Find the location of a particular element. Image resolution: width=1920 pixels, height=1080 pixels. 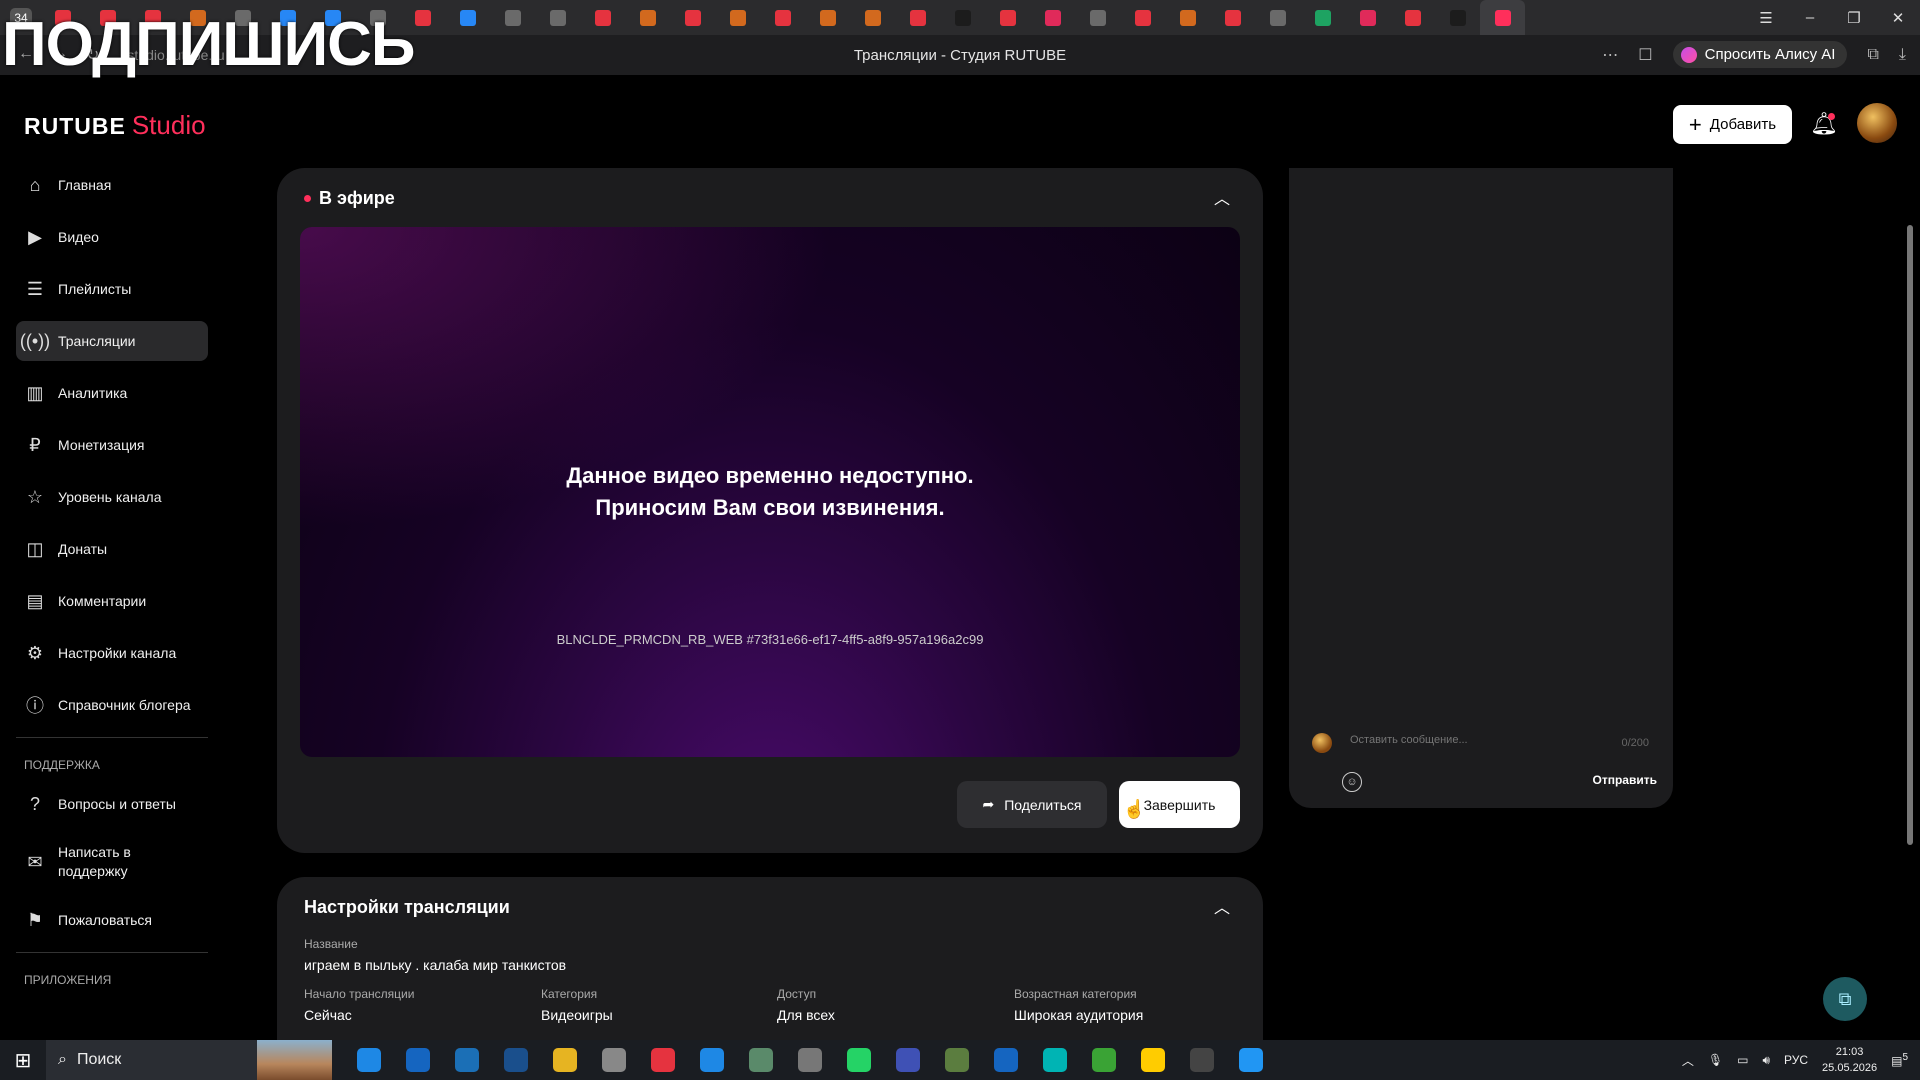

sidebar-item-report: ⚑ Пожаловаться is located at coordinates (112, 920).